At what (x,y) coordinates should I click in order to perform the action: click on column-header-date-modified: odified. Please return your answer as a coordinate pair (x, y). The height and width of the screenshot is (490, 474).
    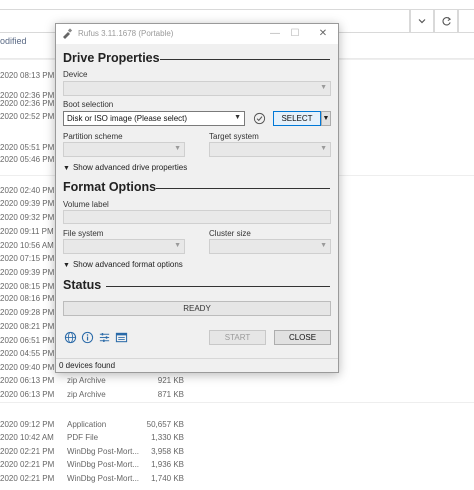
    Looking at the image, I should click on (13, 41).